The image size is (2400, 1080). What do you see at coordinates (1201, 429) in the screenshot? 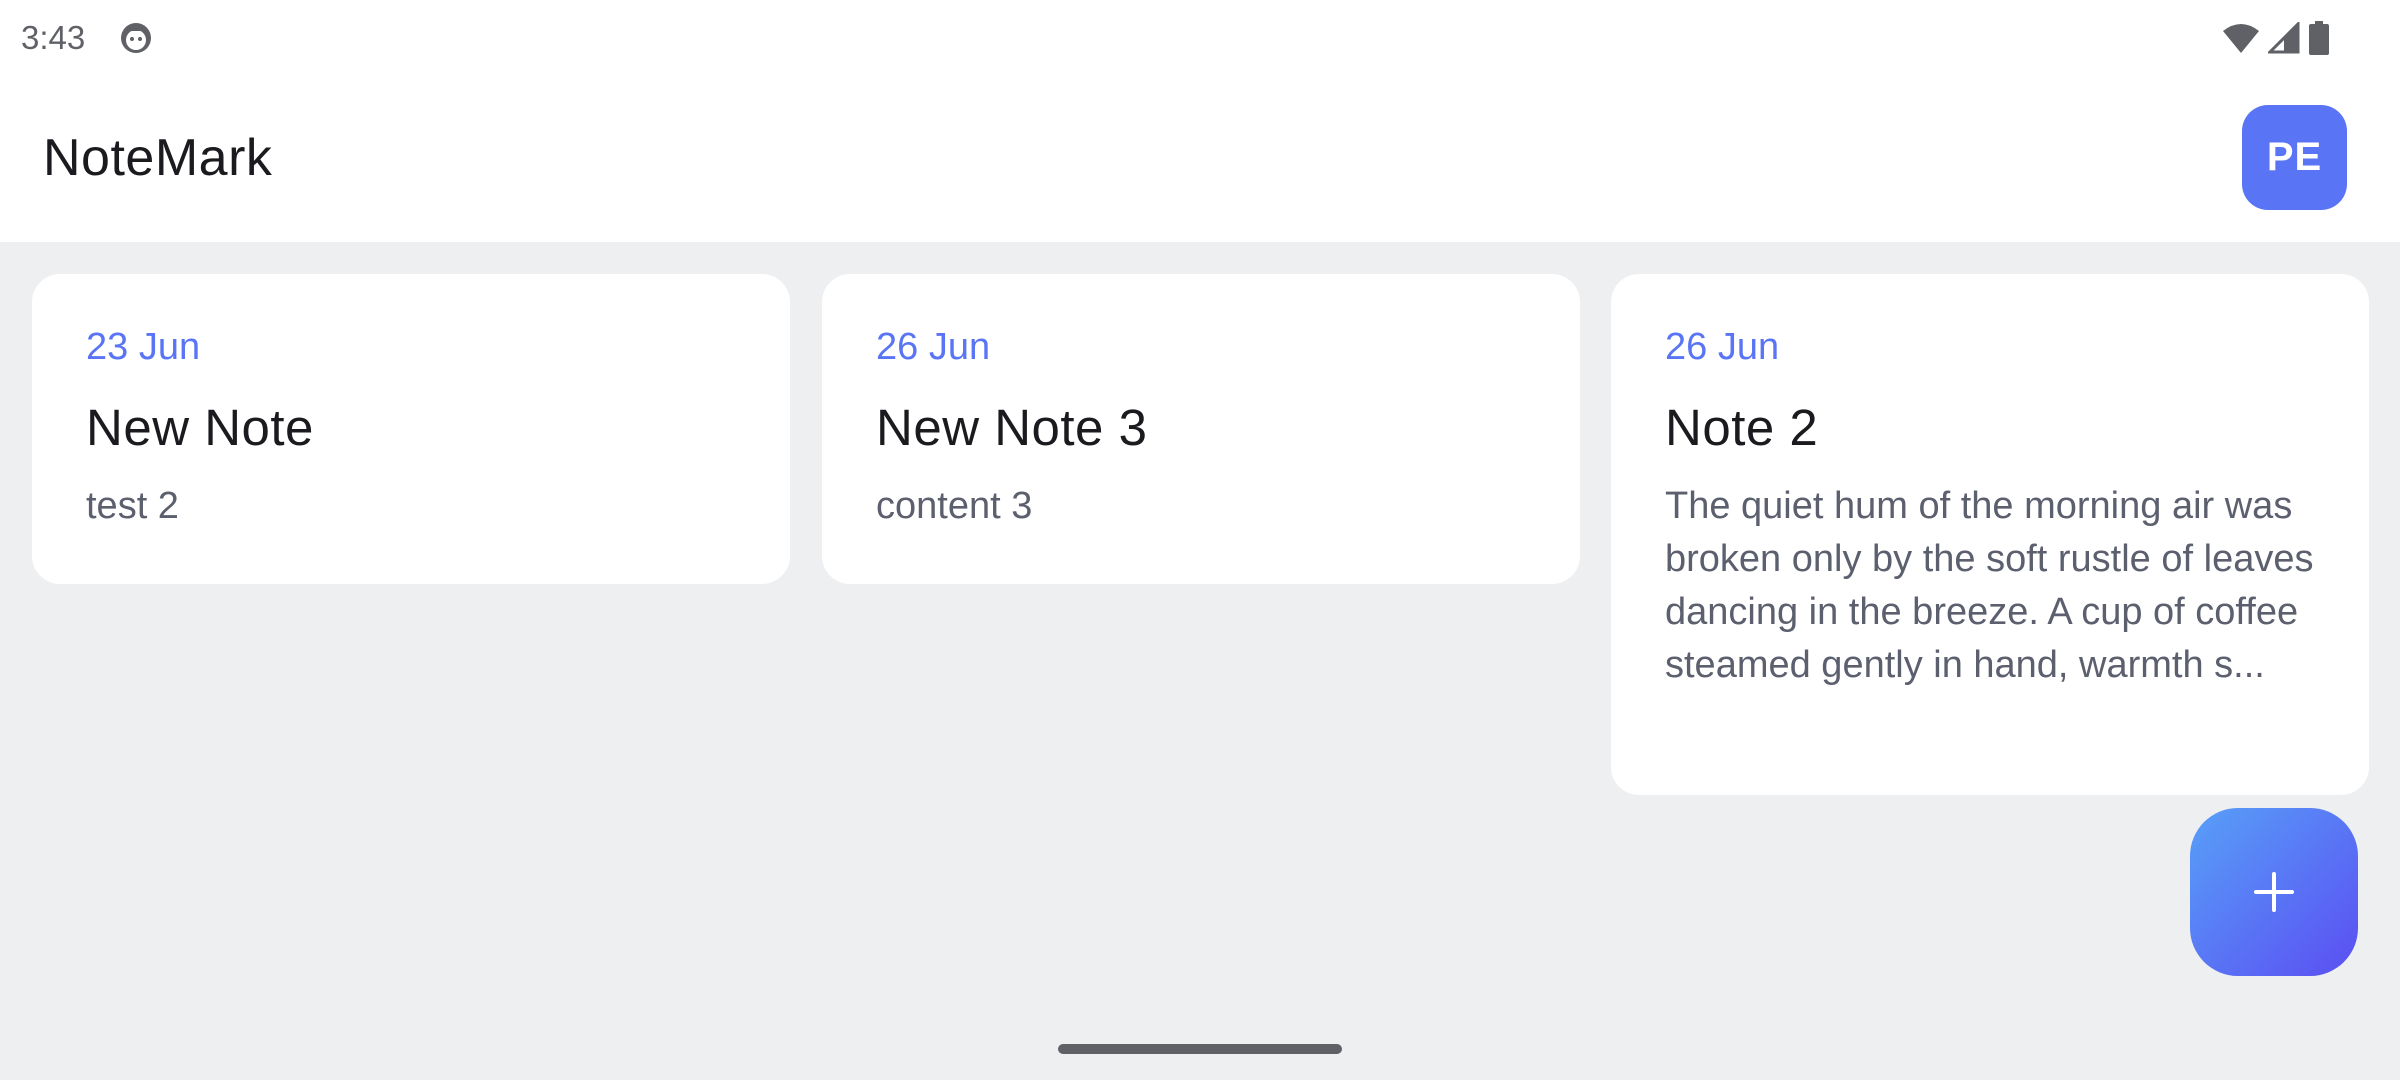
I see `note-card: 26 Jun New Note 3 content 3` at bounding box center [1201, 429].